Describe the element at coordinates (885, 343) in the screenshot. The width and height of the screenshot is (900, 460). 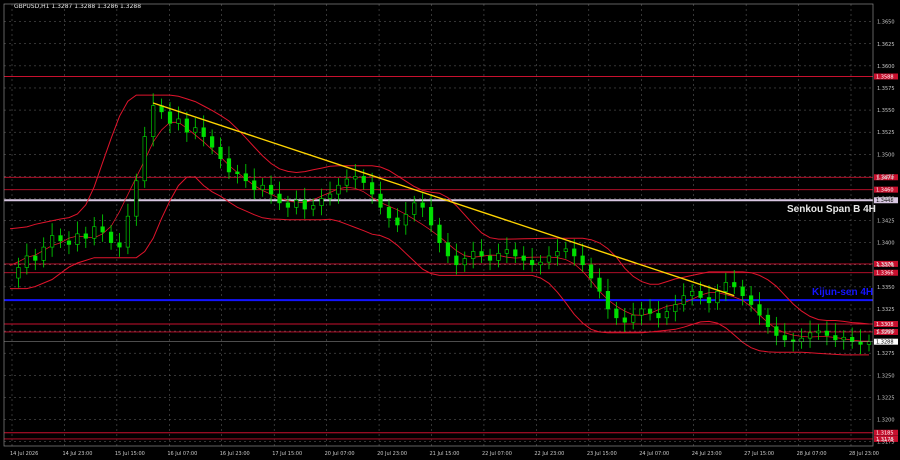
I see `current-price-label: 1.3288` at that location.